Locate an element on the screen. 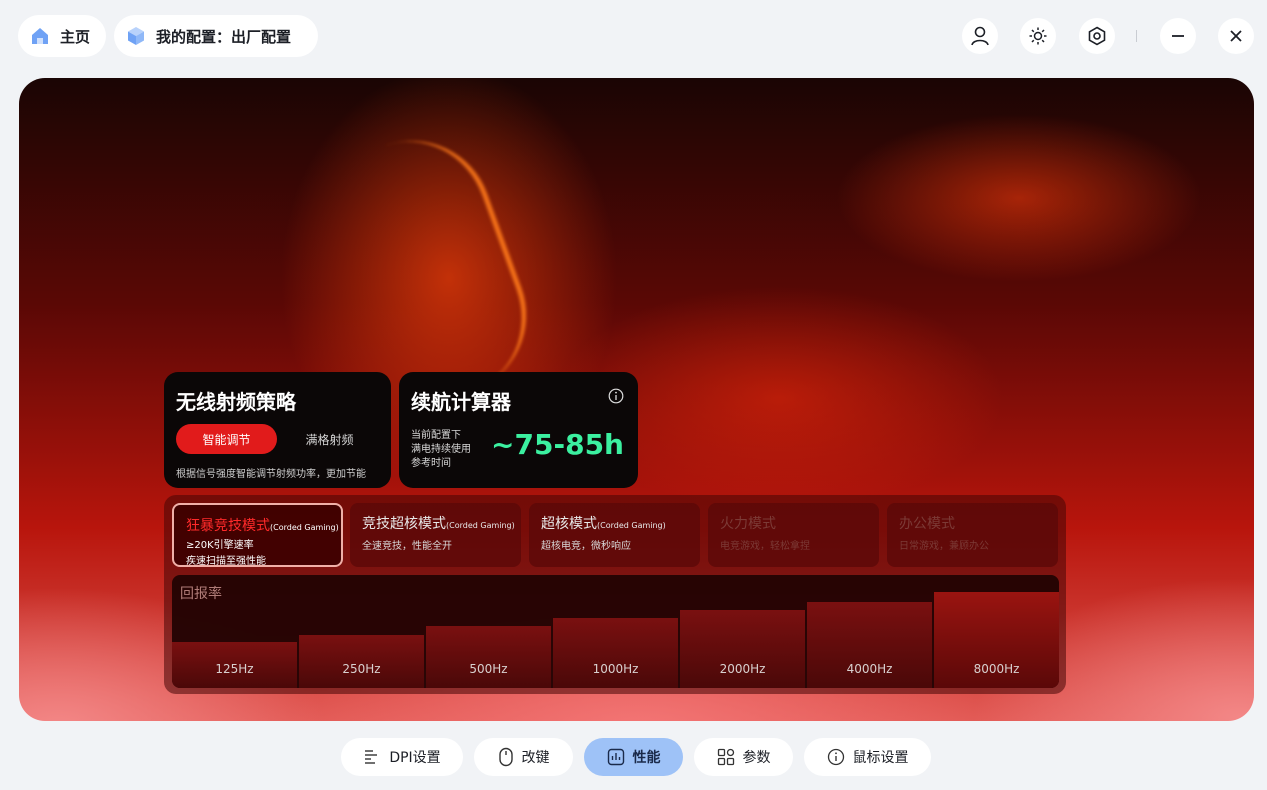 Image resolution: width=1267 pixels, height=790 pixels. mode-desc: 电竞游戏，轻松拿捏 is located at coordinates (765, 546).